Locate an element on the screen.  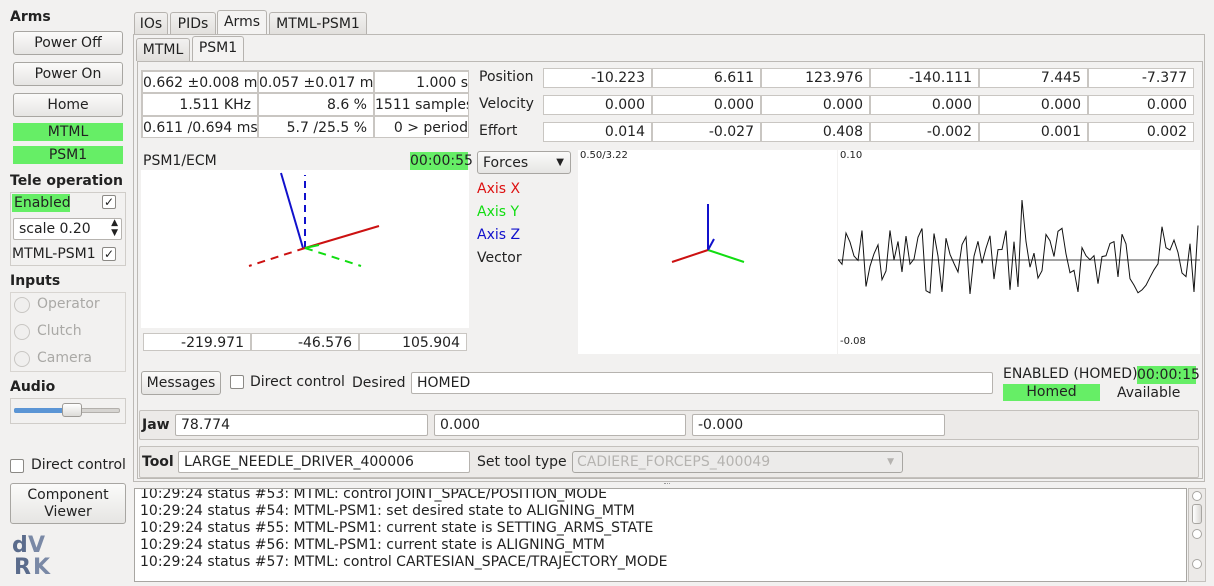
teleop-enabled-status: Enabled is located at coordinates (41, 203).